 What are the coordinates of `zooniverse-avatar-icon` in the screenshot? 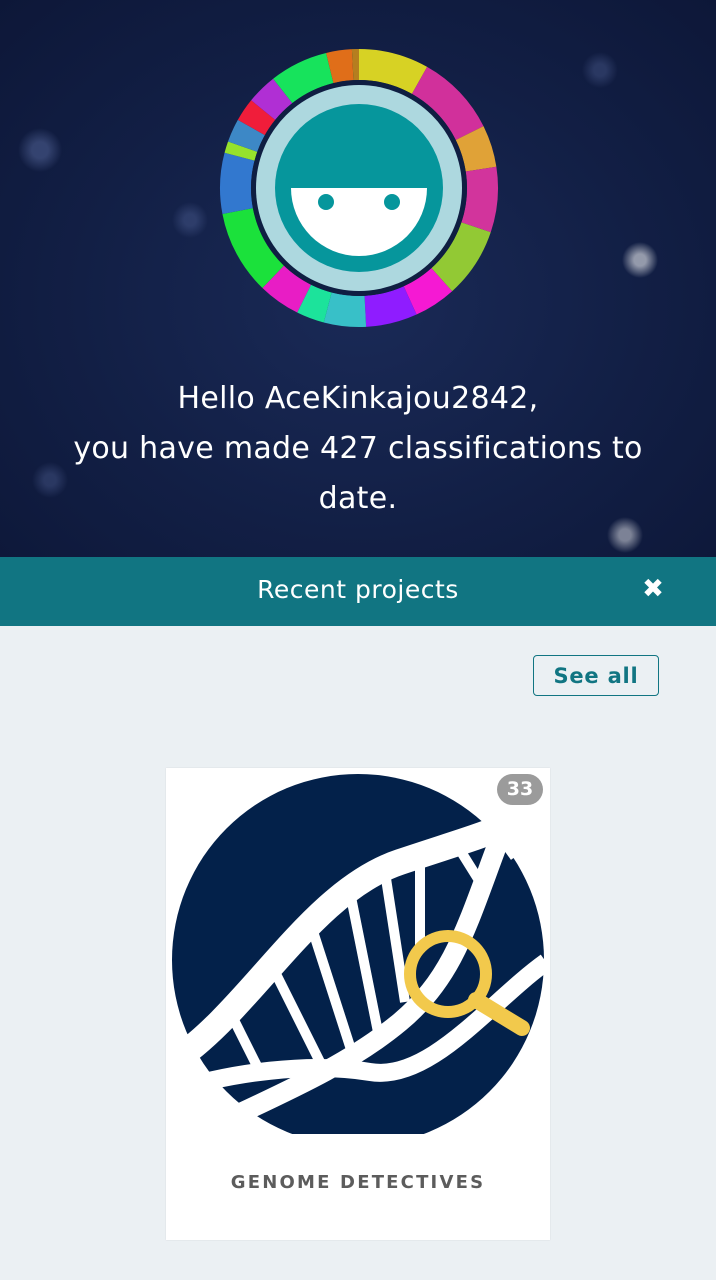 It's located at (359, 188).